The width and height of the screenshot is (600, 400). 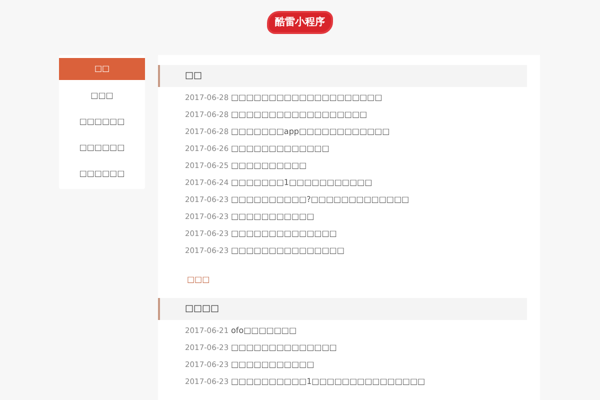 What do you see at coordinates (328, 381) in the screenshot?
I see `news-link: □□□□□□□□□□1□□□□□□□□□□□□□□□` at bounding box center [328, 381].